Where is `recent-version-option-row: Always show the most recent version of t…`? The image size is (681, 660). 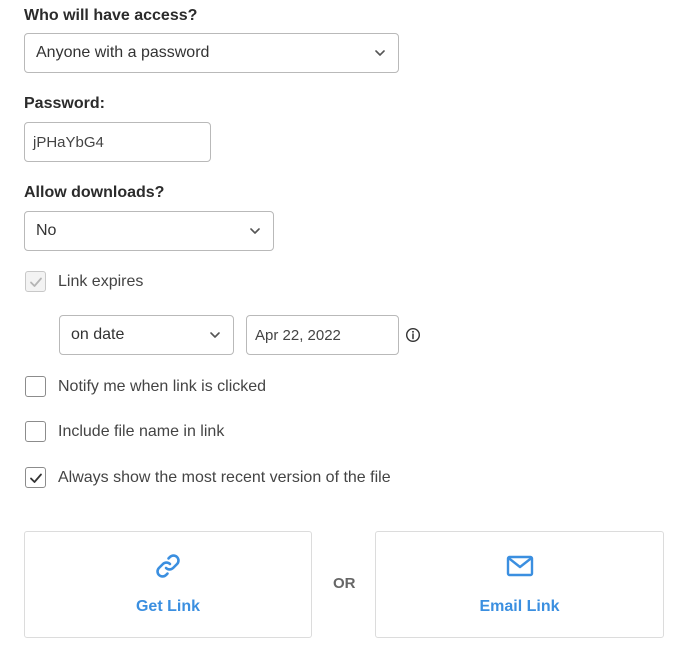
recent-version-option-row: Always show the most recent version of t… is located at coordinates (208, 477).